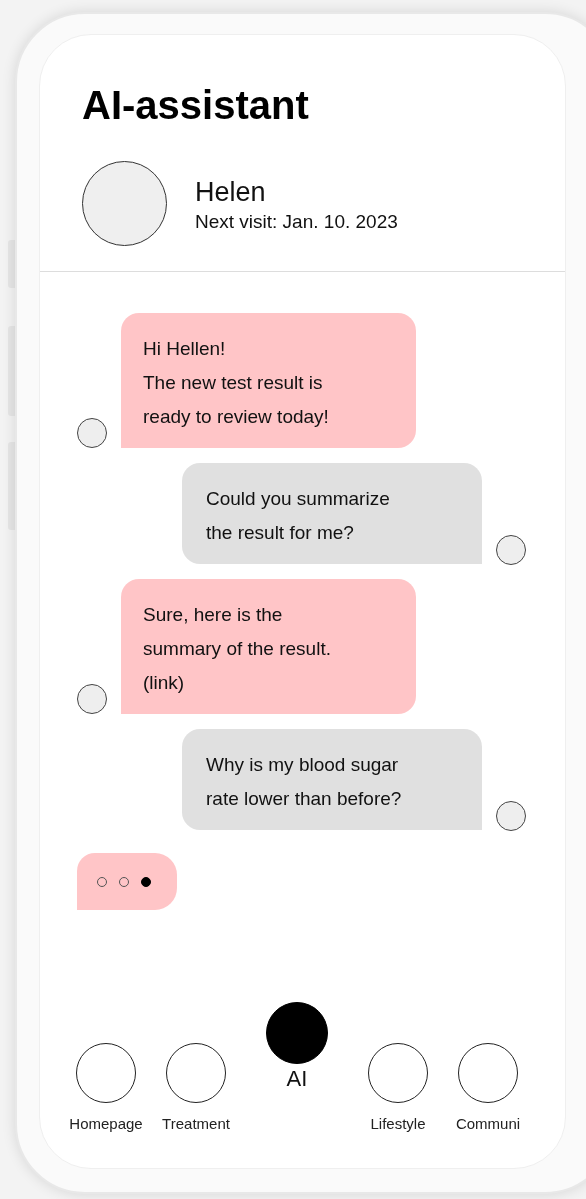 This screenshot has height=1199, width=586. What do you see at coordinates (268, 380) in the screenshot?
I see `message-bubble: Hi Hellen! The new test result is ready to review today!` at bounding box center [268, 380].